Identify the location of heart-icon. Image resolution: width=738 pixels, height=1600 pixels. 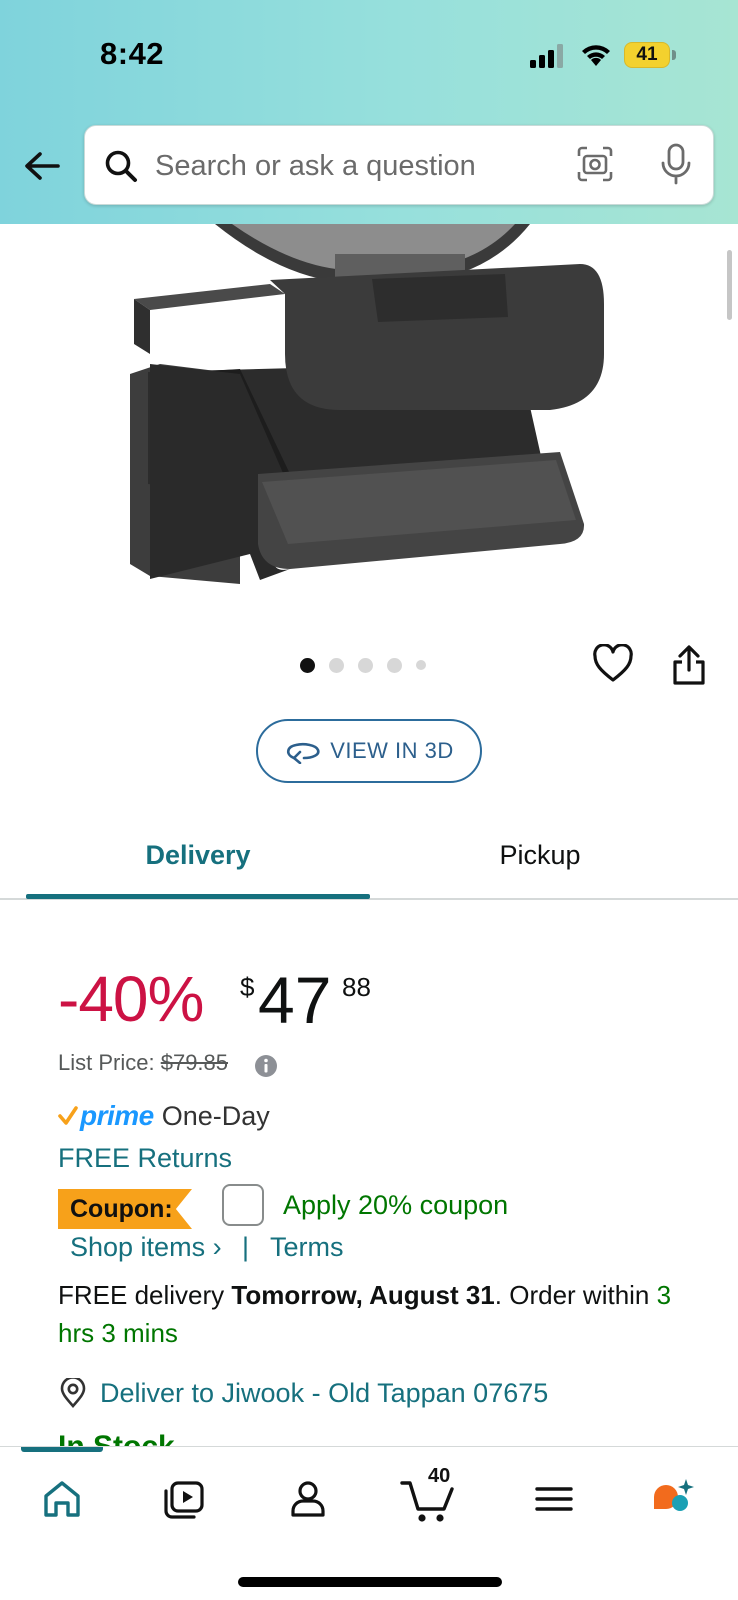
(613, 664).